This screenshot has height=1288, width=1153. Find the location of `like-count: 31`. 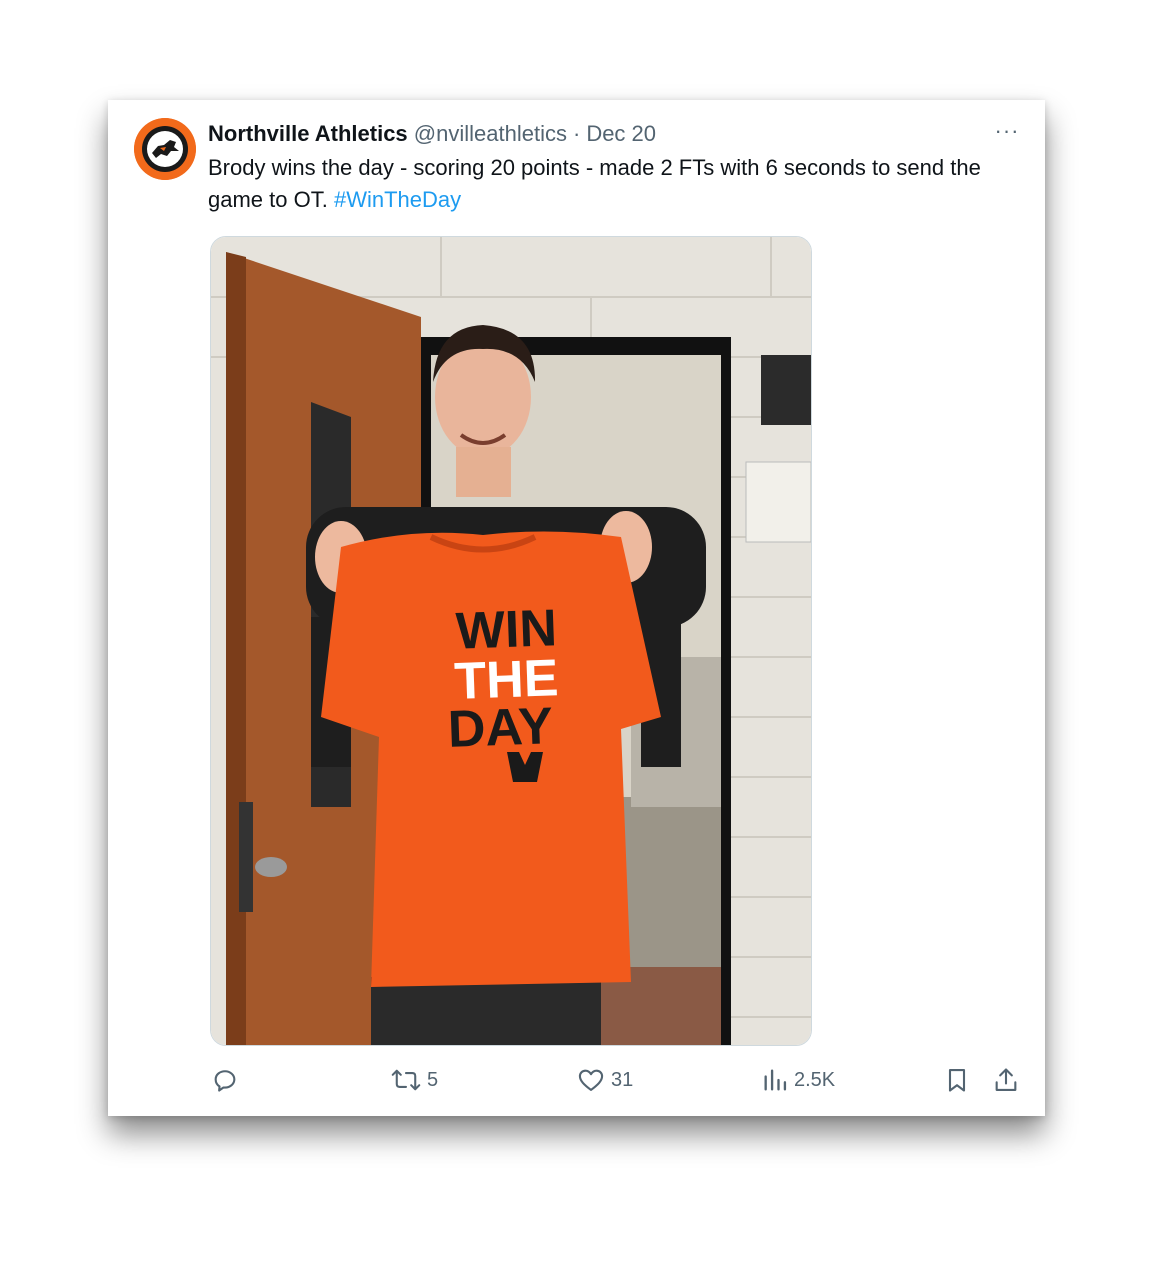

like-count: 31 is located at coordinates (622, 1079).